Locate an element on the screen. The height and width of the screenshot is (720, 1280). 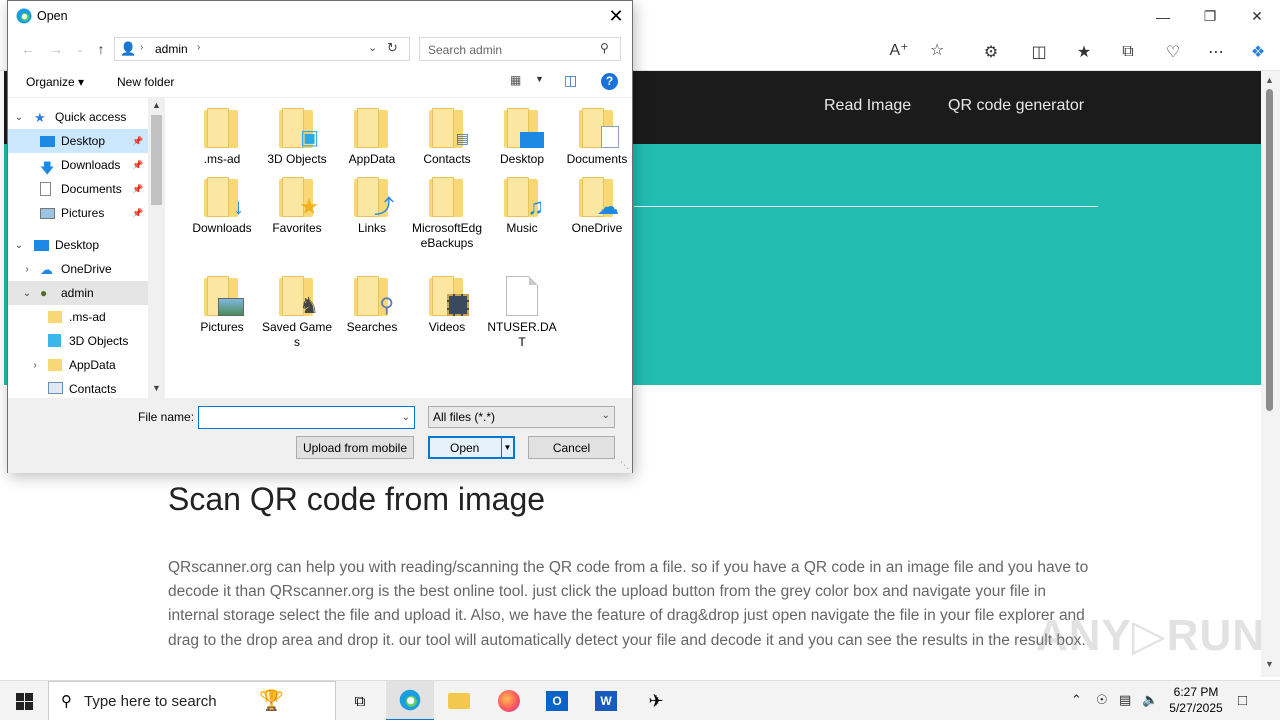
file-item: AppData is located at coordinates (372, 137).